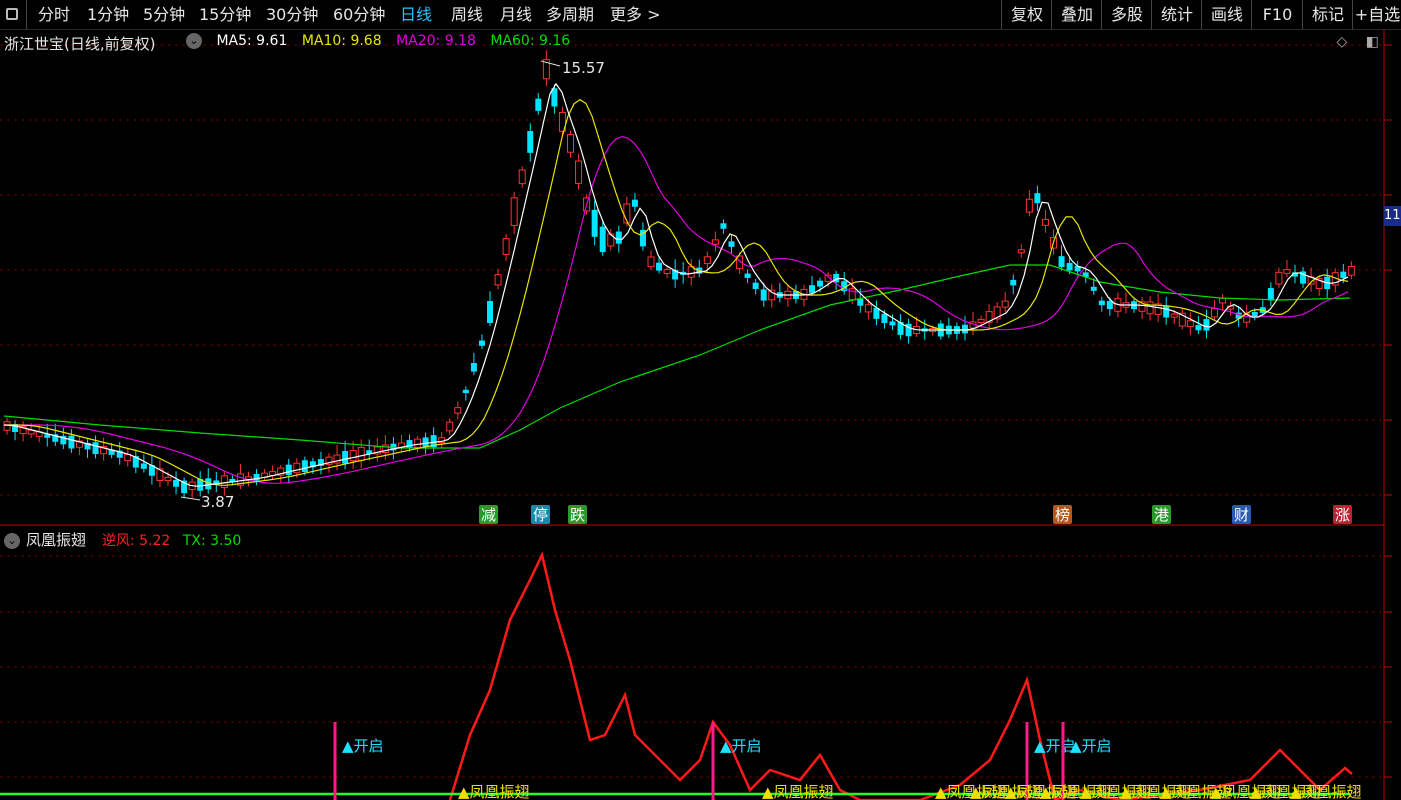 Image resolution: width=1401 pixels, height=800 pixels. I want to click on event-markers: 减停跌榜港财涨, so click(915, 514).